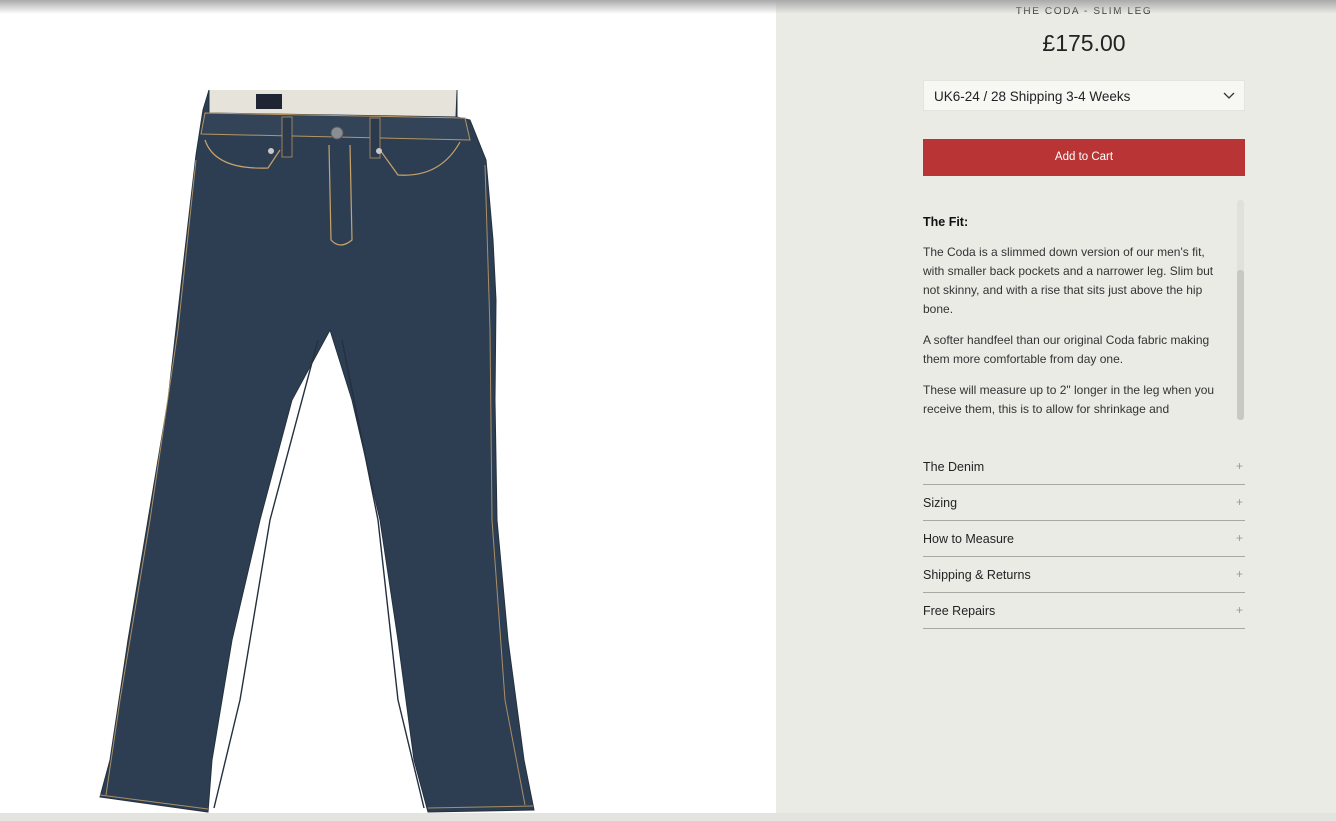 The image size is (1336, 821). Describe the element at coordinates (946, 222) in the screenshot. I see `fit-heading: The Fit:` at that location.